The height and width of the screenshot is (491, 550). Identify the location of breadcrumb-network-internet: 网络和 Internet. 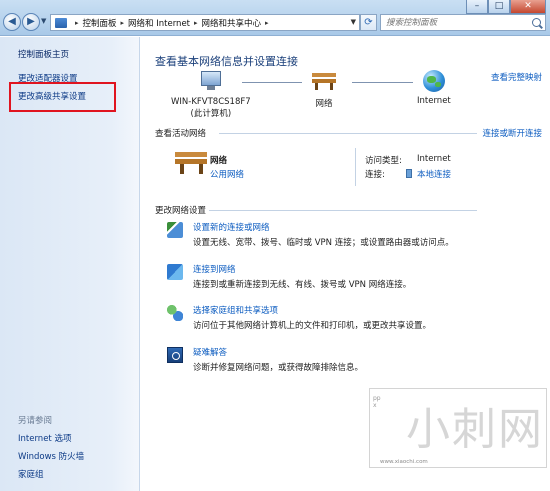
(159, 23).